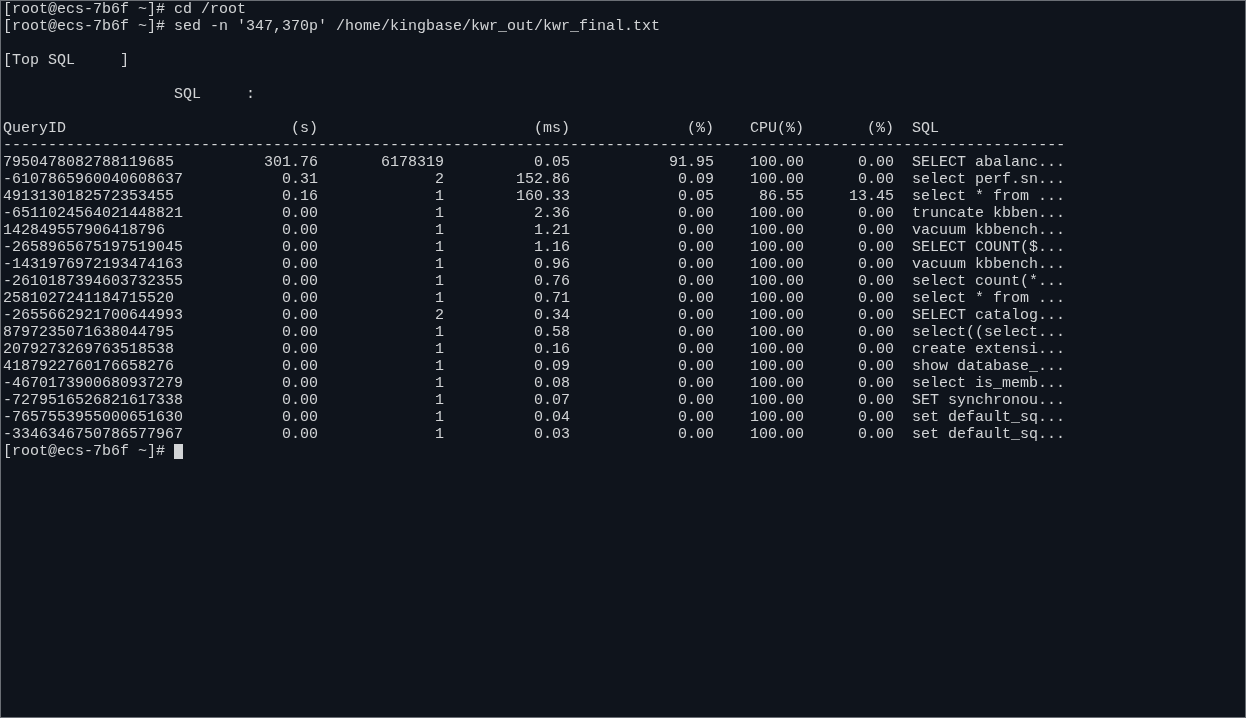 The width and height of the screenshot is (1246, 718). Describe the element at coordinates (89, 298) in the screenshot. I see `table-cell: 2581027241184715520` at that location.